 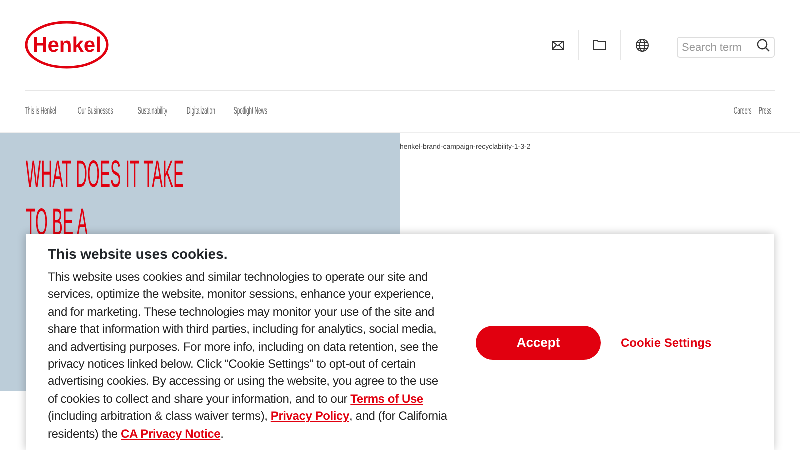 What do you see at coordinates (538, 343) in the screenshot?
I see `accept-button: Accept` at bounding box center [538, 343].